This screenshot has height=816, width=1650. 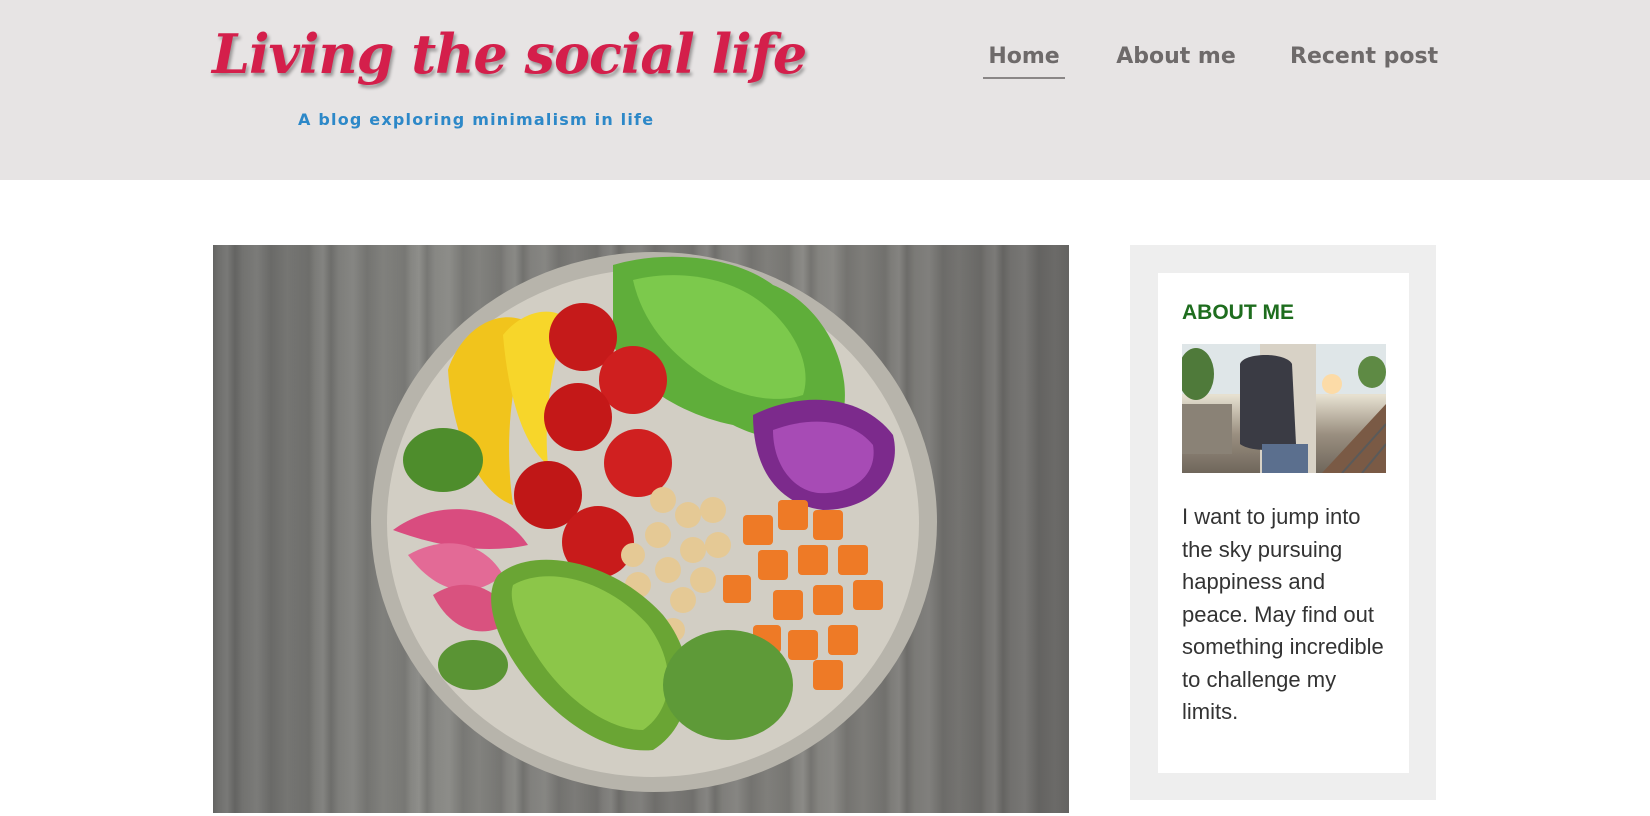 What do you see at coordinates (825, 64) in the screenshot?
I see `main-nav: Home About me Recent post` at bounding box center [825, 64].